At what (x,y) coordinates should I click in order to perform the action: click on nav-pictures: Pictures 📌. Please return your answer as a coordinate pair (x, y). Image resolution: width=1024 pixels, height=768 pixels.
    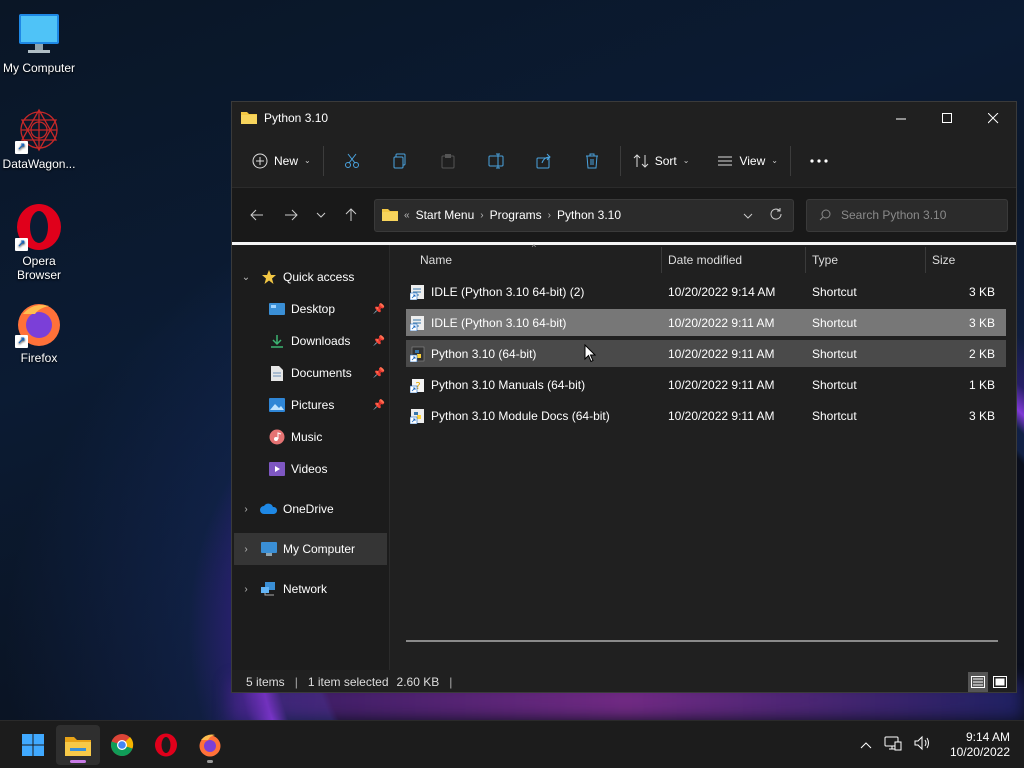
    Looking at the image, I should click on (310, 405).